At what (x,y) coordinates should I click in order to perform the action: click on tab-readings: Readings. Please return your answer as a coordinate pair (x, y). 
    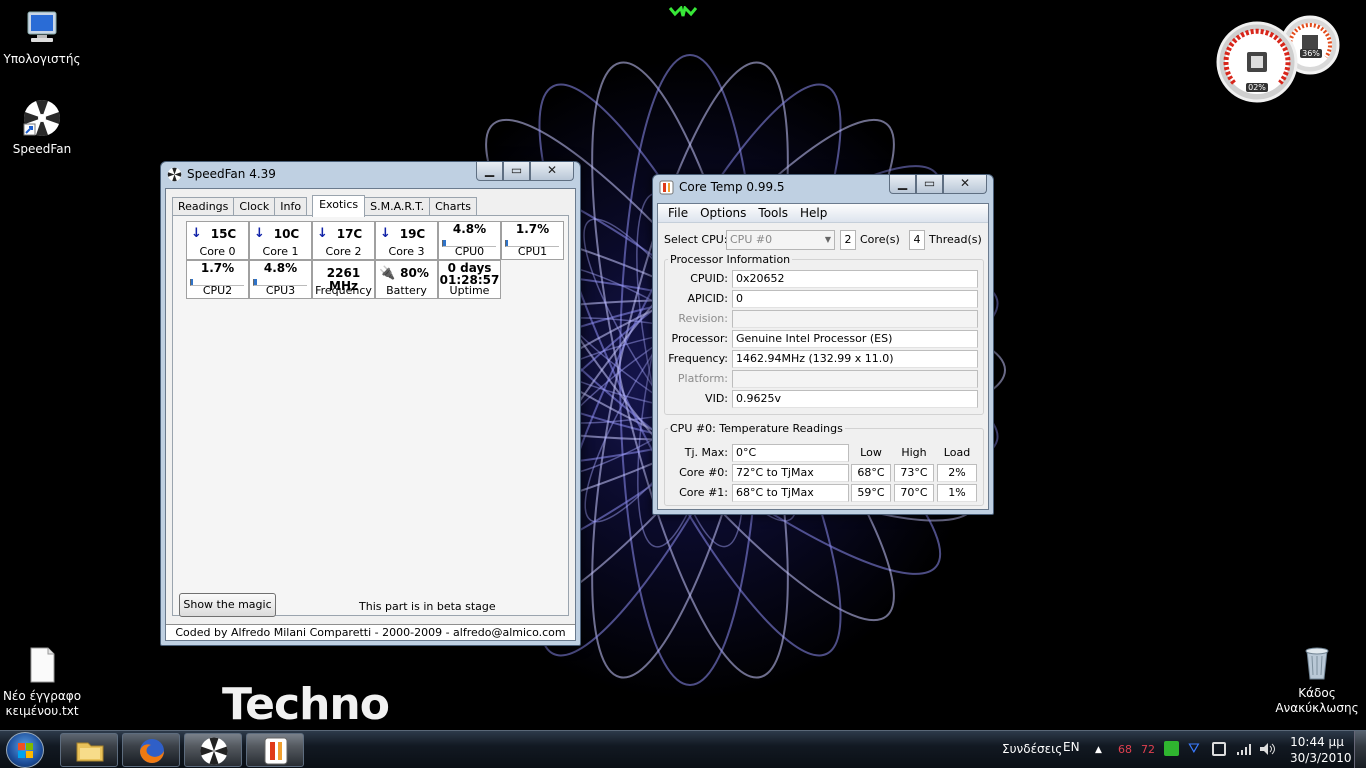
    Looking at the image, I should click on (203, 207).